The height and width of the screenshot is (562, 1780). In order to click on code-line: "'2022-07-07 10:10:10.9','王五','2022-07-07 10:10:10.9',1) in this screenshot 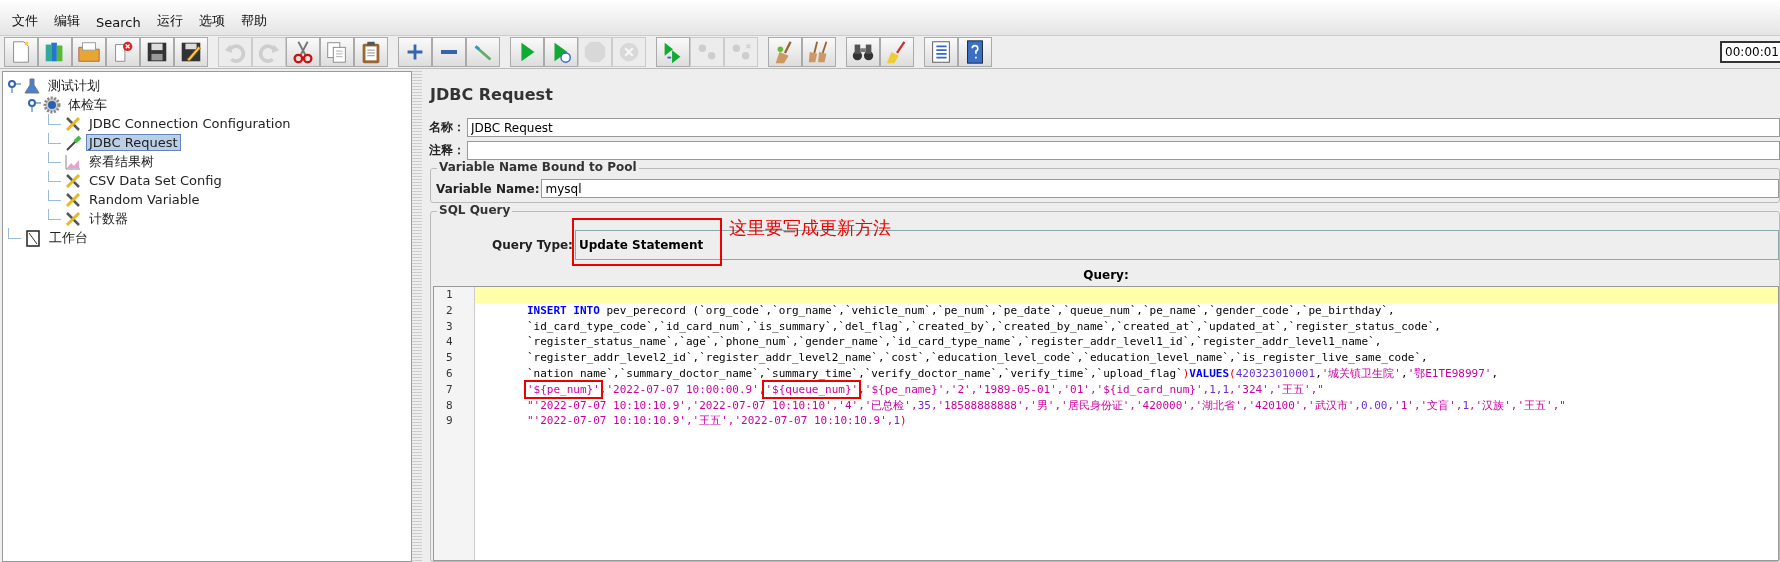, I will do `click(717, 421)`.